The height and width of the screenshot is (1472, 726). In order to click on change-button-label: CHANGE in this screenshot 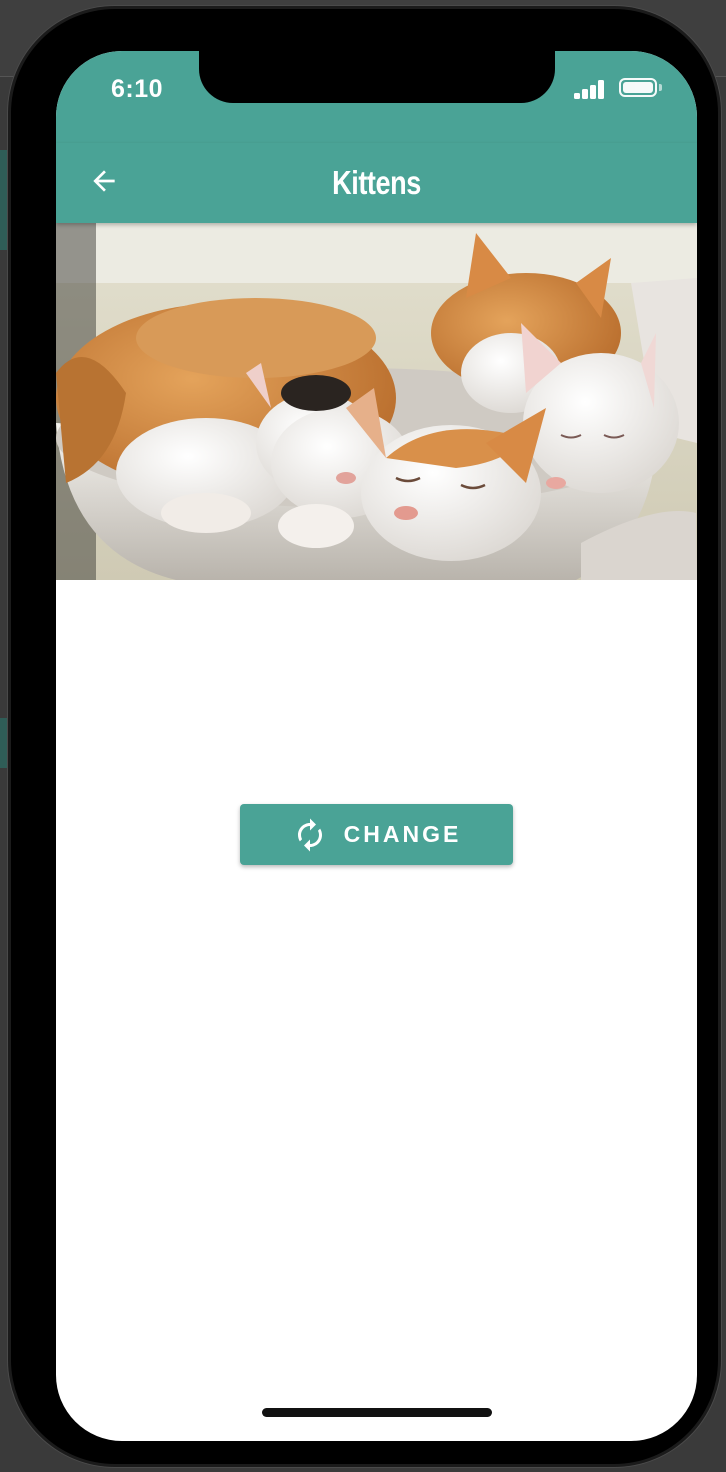, I will do `click(402, 834)`.